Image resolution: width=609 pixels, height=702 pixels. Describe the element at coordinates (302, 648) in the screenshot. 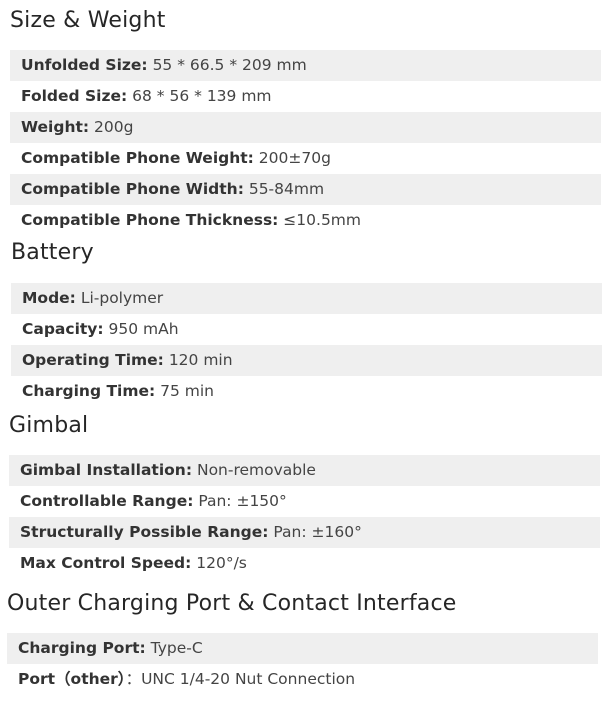

I see `spec-row-charging-port: Charging Port: Type-C` at that location.